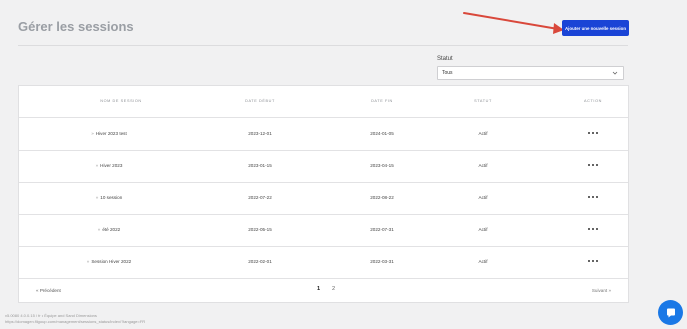  Describe the element at coordinates (260, 165) in the screenshot. I see `session-start-date: 2023-01-15` at that location.